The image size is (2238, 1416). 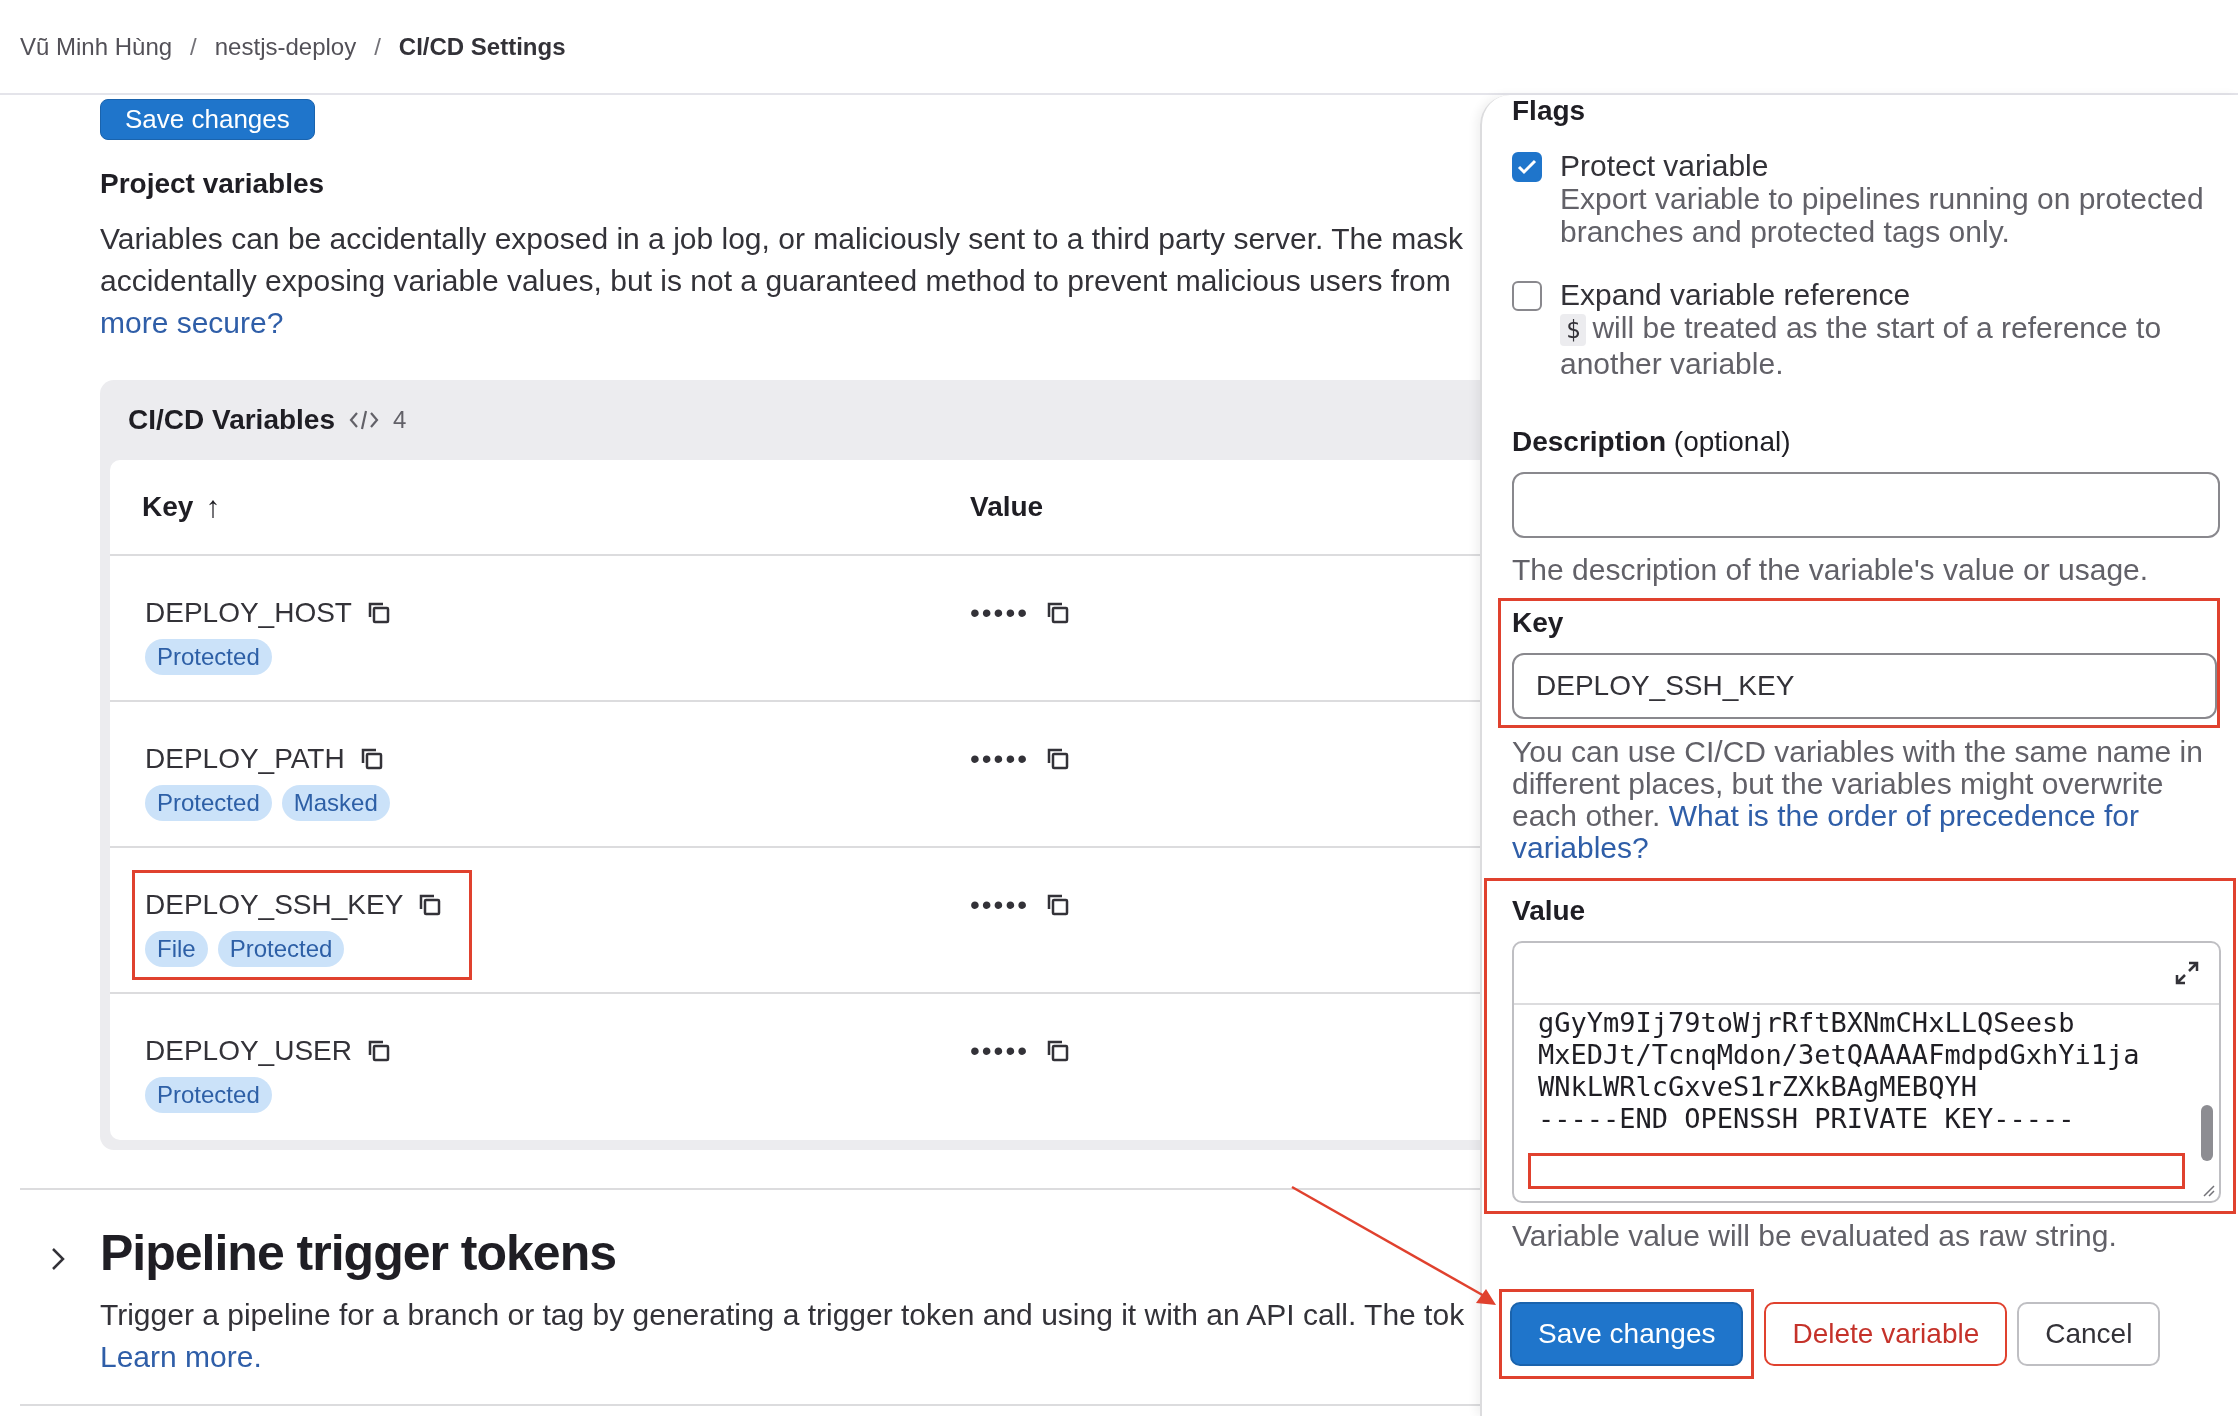 I want to click on checkbox-help: Export variable to pipelines running on protected branches and protected tags only., so click(x=1882, y=215).